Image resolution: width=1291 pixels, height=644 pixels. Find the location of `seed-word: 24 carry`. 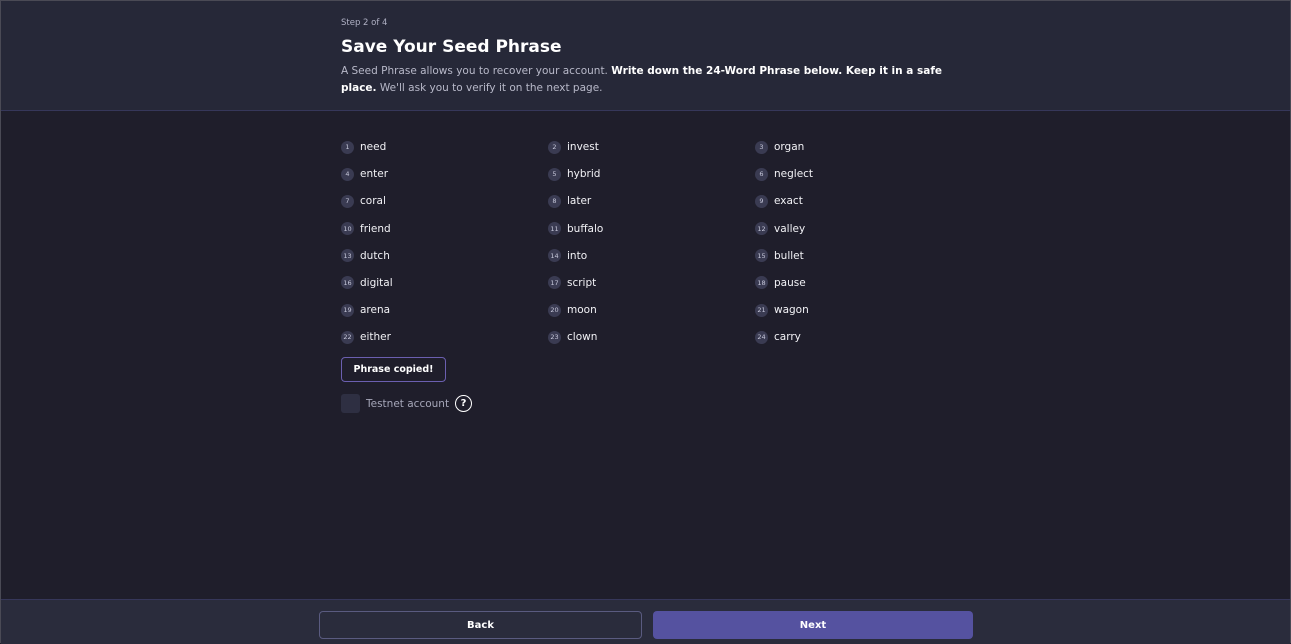

seed-word: 24 carry is located at coordinates (858, 337).